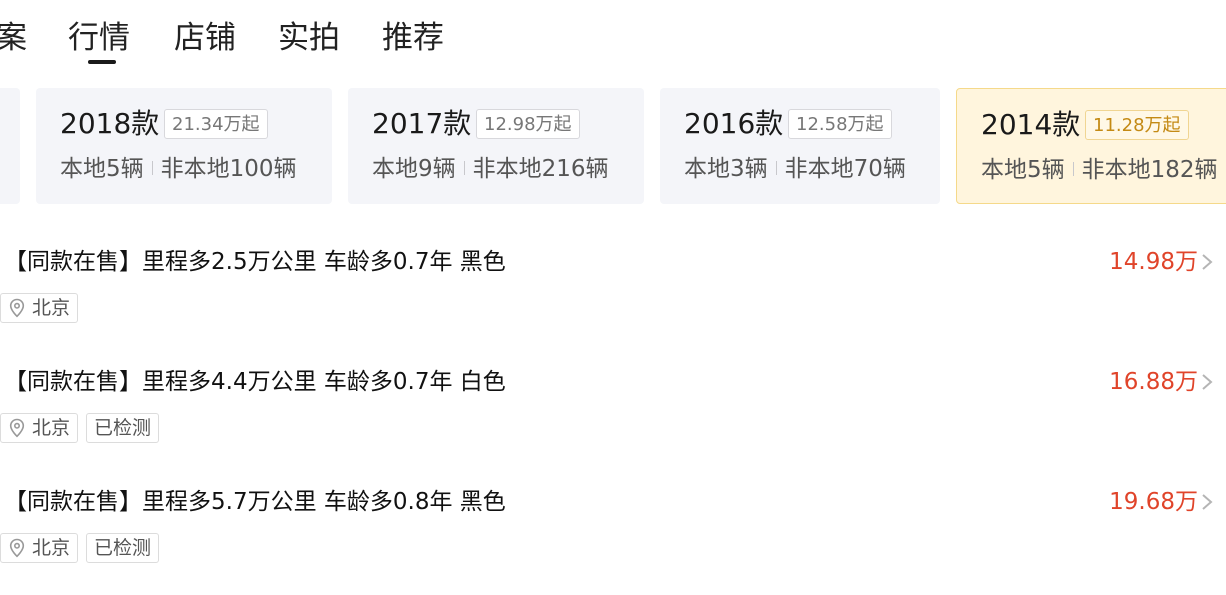 This screenshot has width=1226, height=595. Describe the element at coordinates (613, 38) in the screenshot. I see `tab-bar: 案 行情 店铺 实拍 推荐` at that location.